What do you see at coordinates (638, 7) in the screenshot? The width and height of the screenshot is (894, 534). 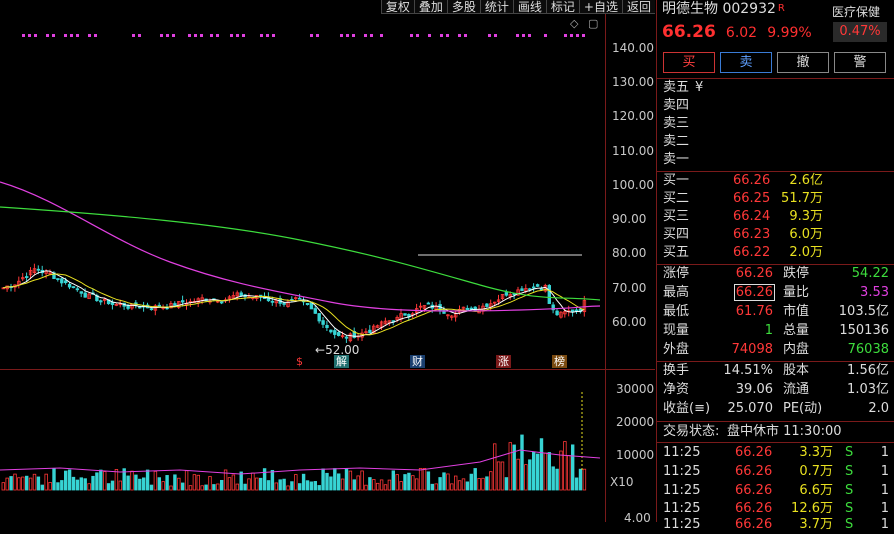 I see `toolbar-back-button: 返回` at bounding box center [638, 7].